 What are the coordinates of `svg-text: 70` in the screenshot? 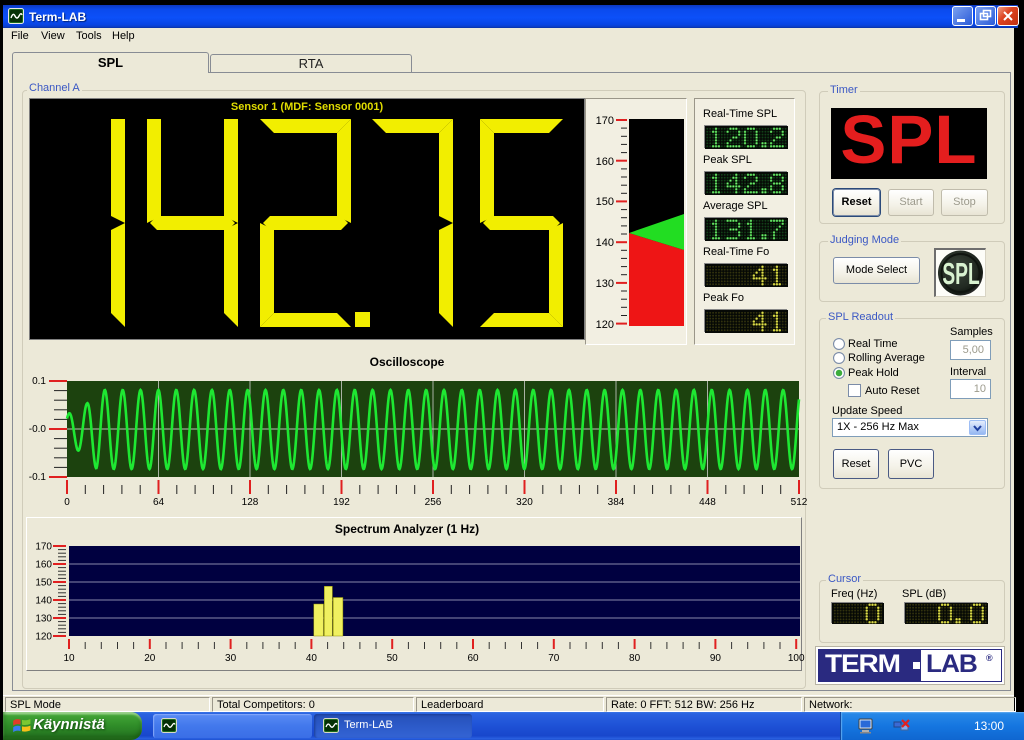 It's located at (554, 658).